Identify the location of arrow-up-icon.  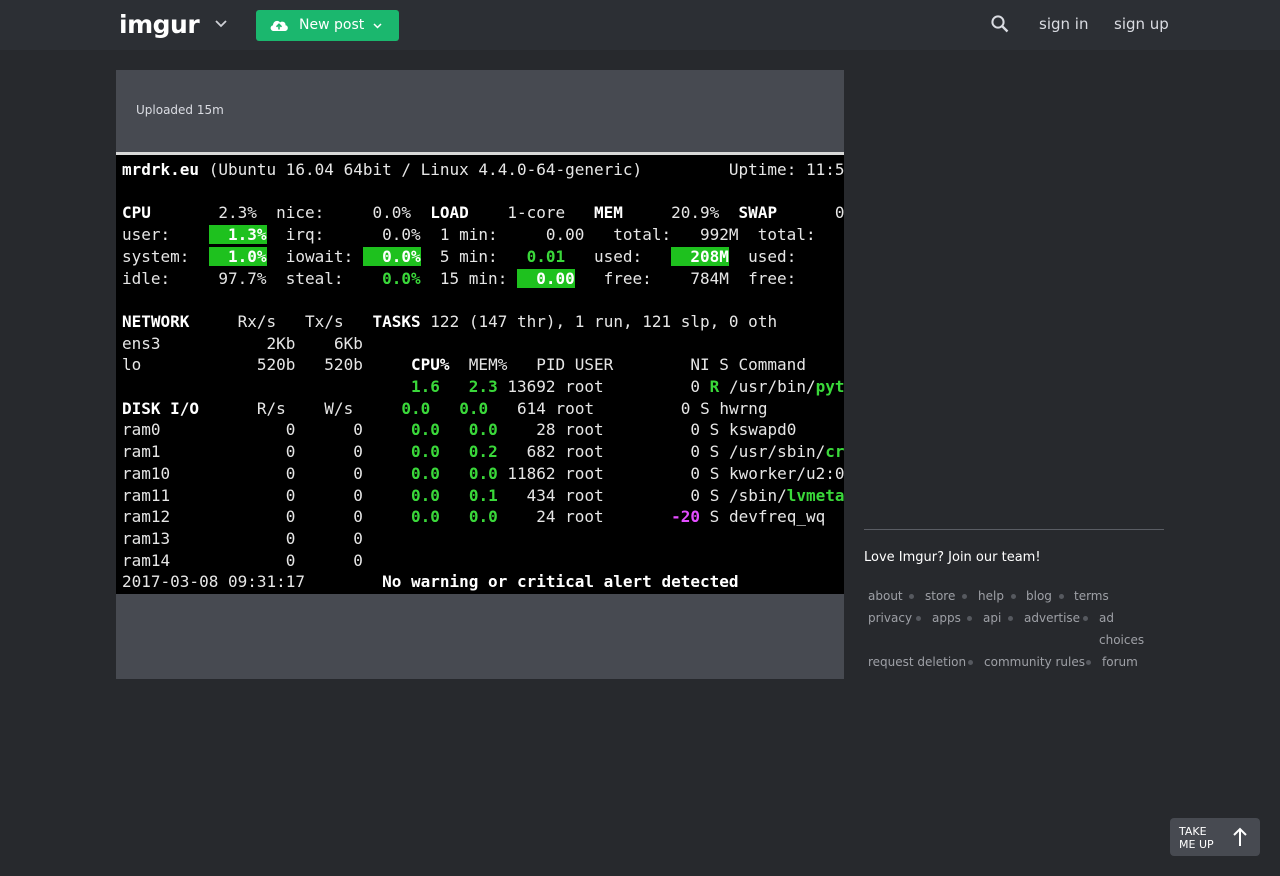
(1240, 836).